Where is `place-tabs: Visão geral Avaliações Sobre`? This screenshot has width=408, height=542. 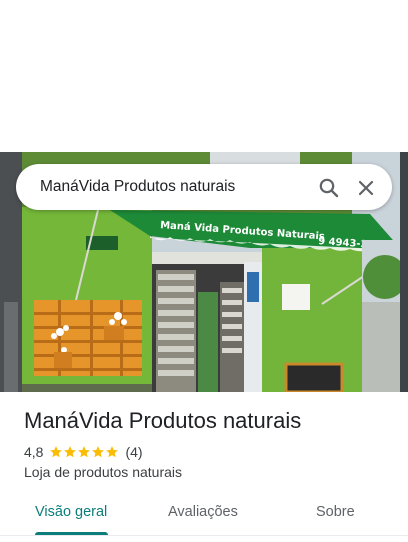
place-tabs: Visão geral Avaliações Sobre is located at coordinates (204, 519).